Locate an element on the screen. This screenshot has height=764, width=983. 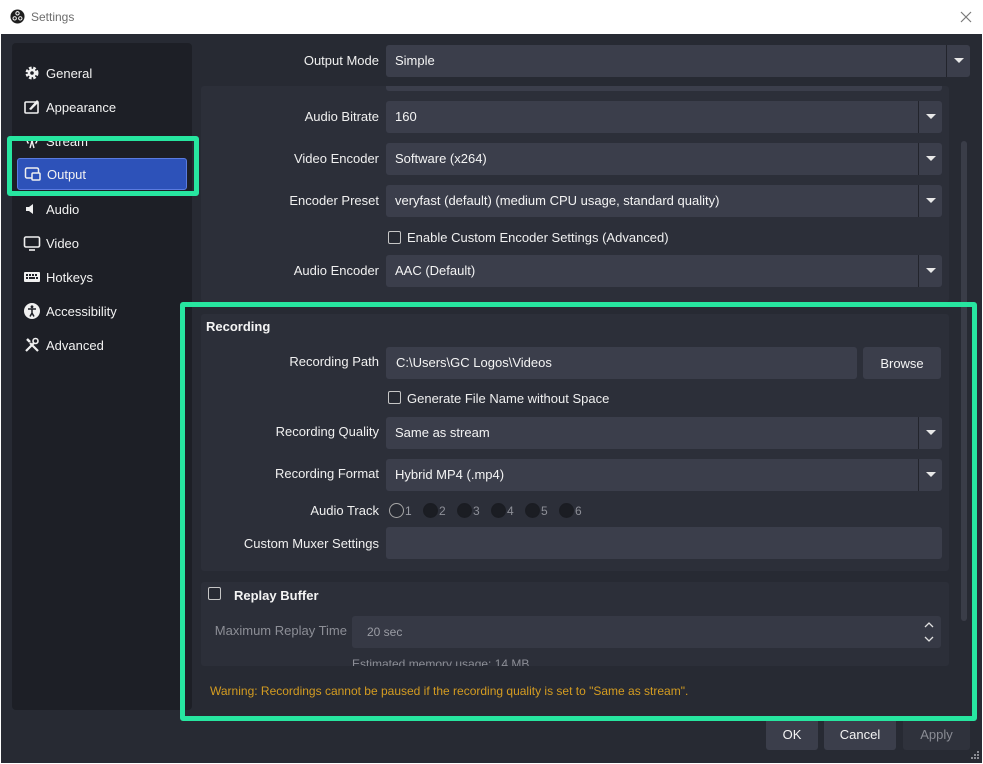
recording-format-select: Hybrid MP4 (.mp4) is located at coordinates (664, 475).